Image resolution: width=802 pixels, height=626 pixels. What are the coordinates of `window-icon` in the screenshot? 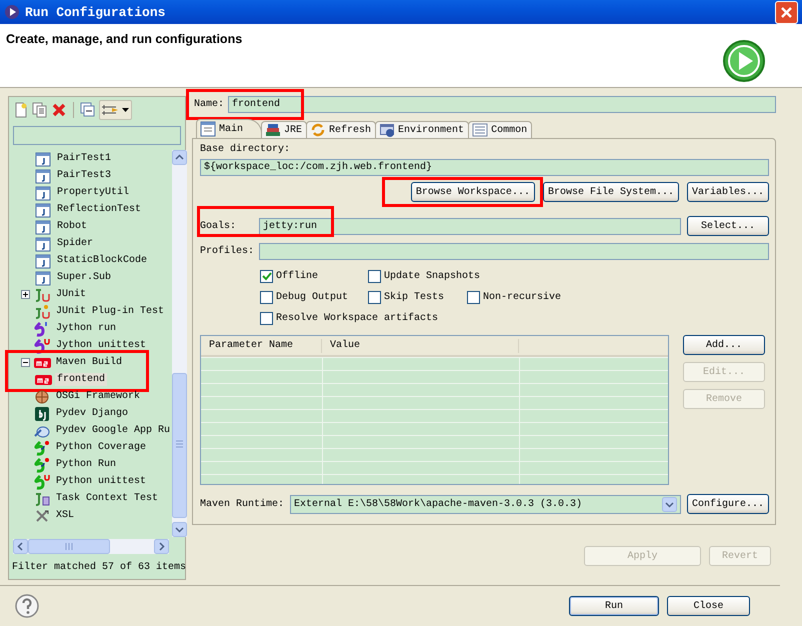 It's located at (387, 130).